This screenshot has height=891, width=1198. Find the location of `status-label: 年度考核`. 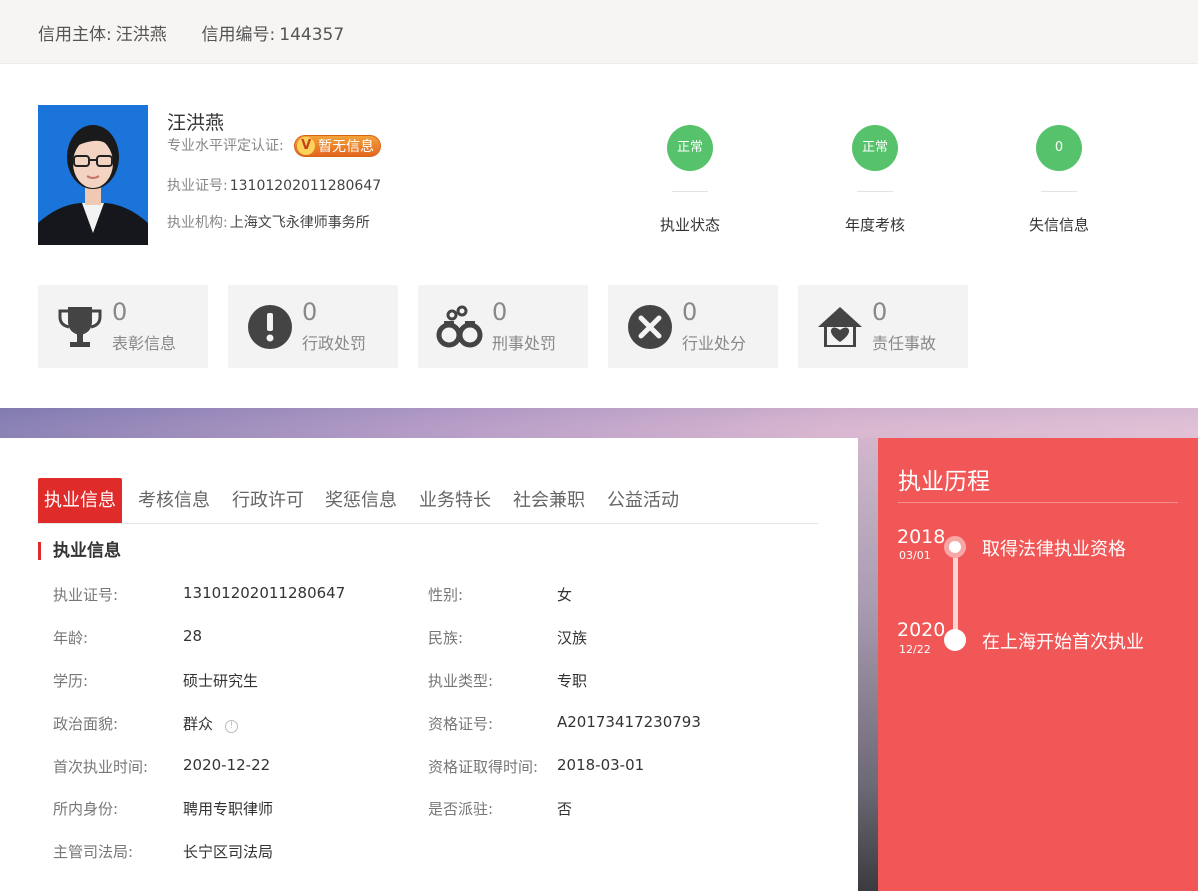

status-label: 年度考核 is located at coordinates (874, 225).